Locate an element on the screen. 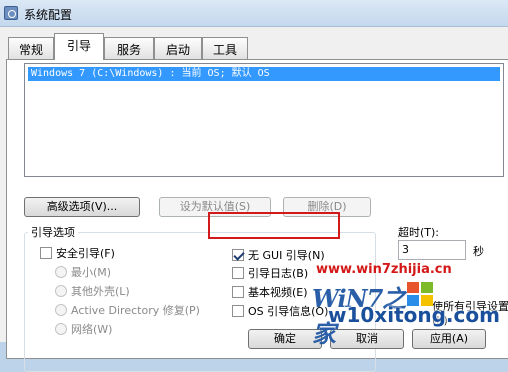 The height and width of the screenshot is (372, 508). apply-button: 应用(A) is located at coordinates (449, 339).